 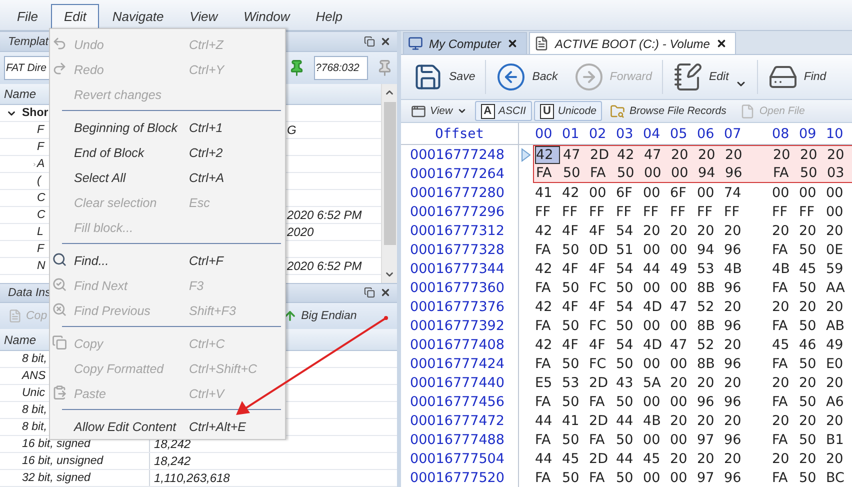 What do you see at coordinates (59, 43) in the screenshot?
I see `undo-icon` at bounding box center [59, 43].